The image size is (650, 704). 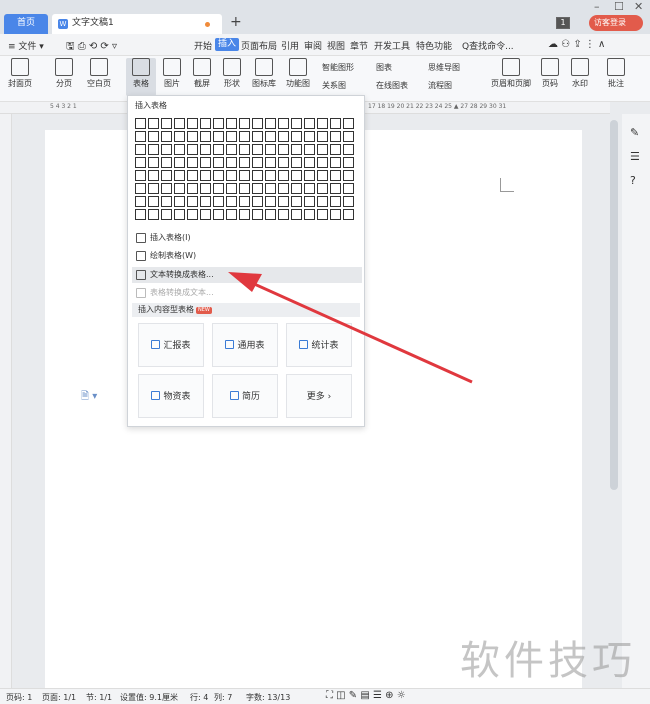 I want to click on annotation-arrow, so click(x=350, y=328).